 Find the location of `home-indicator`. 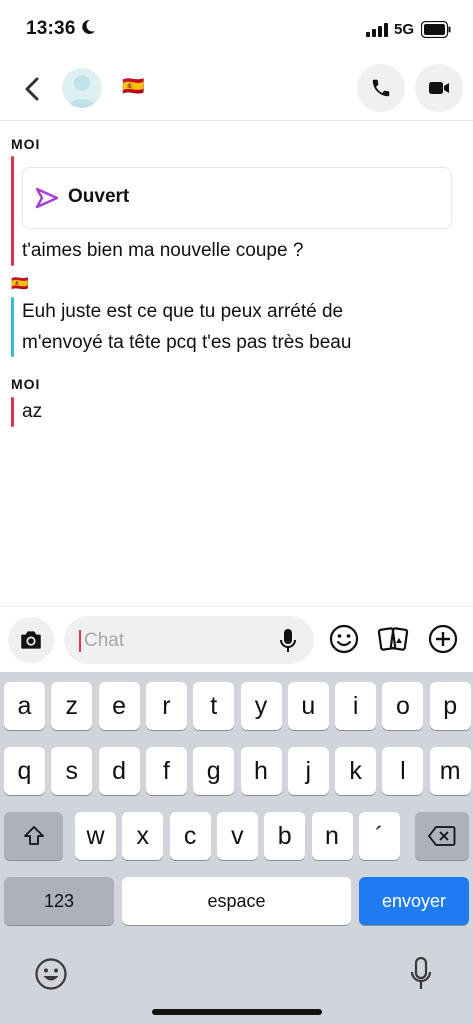

home-indicator is located at coordinates (237, 1012).